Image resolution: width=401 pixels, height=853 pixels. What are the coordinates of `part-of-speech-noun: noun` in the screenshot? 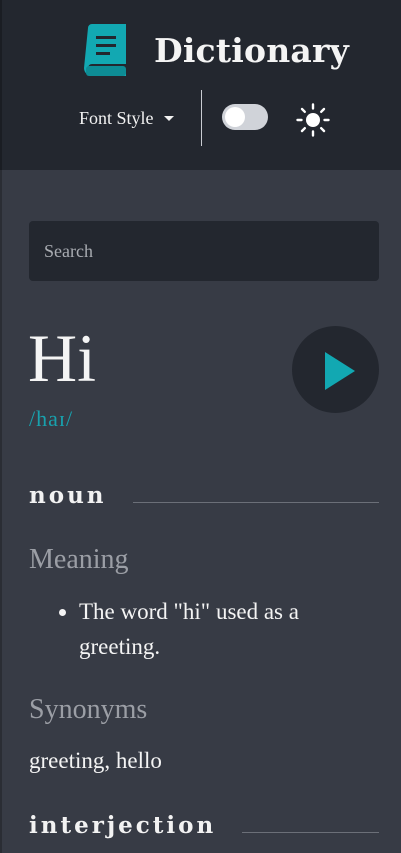 It's located at (204, 495).